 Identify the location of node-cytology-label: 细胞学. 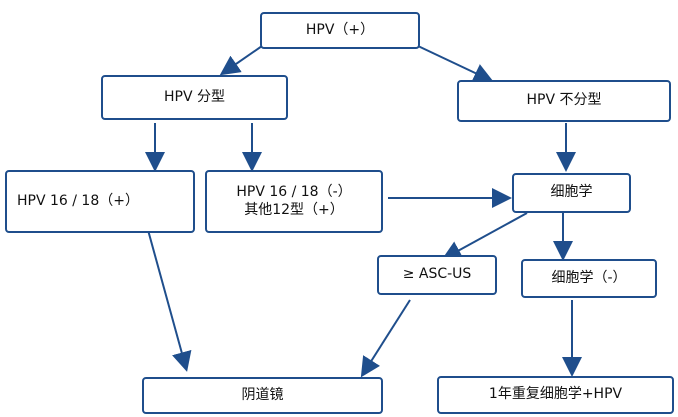
(571, 192).